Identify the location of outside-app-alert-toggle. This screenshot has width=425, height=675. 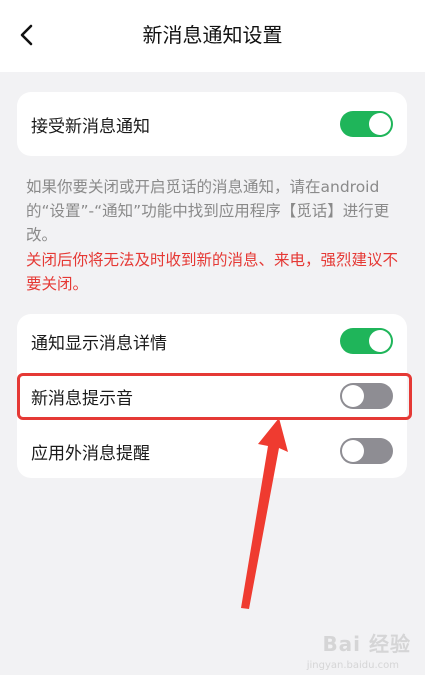
(366, 451).